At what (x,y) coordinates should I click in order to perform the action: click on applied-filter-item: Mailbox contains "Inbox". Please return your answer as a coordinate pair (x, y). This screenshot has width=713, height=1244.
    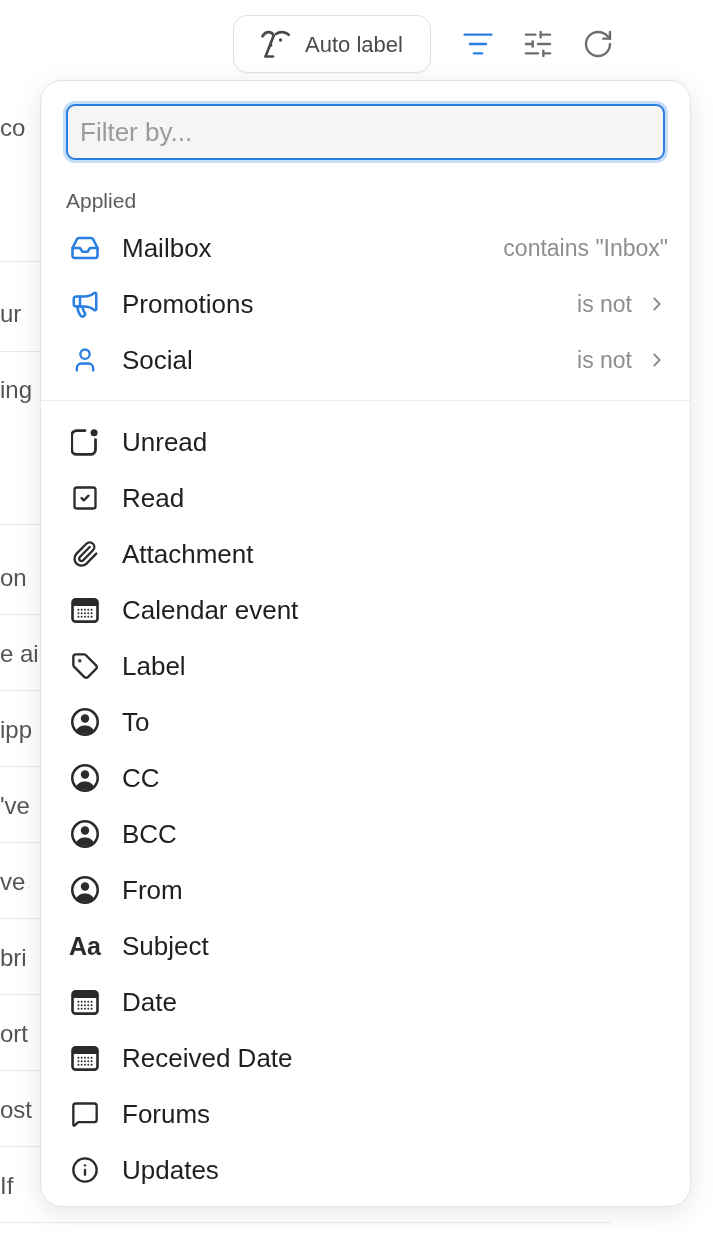
    Looking at the image, I should click on (365, 248).